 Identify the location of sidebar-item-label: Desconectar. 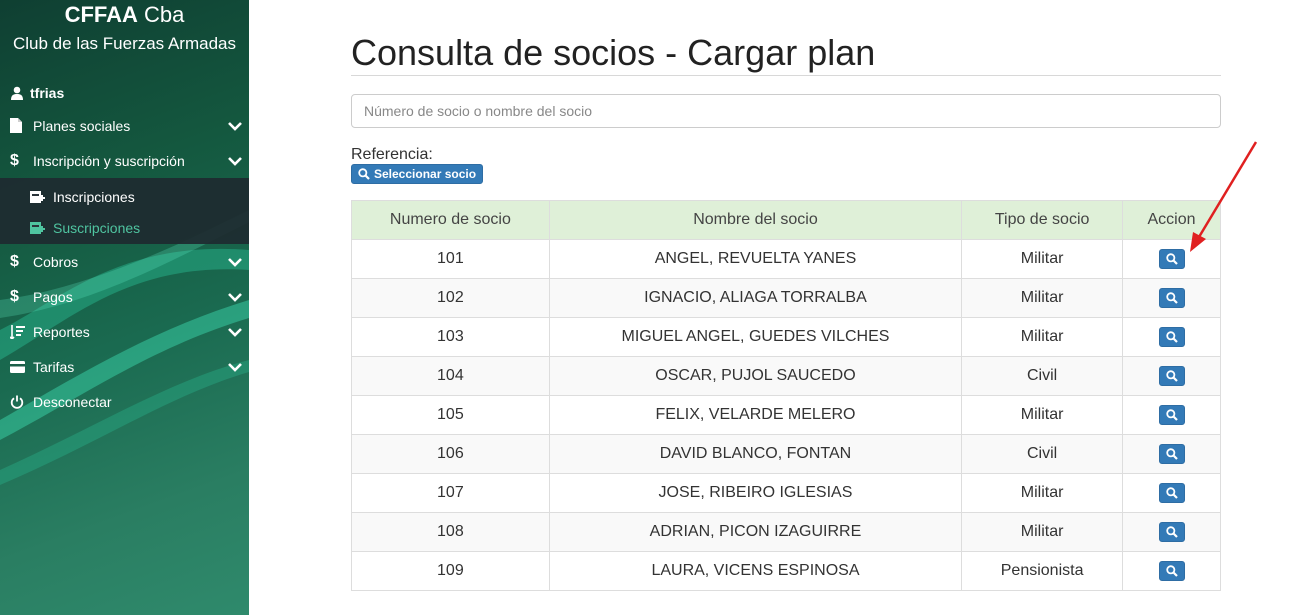
(72, 401).